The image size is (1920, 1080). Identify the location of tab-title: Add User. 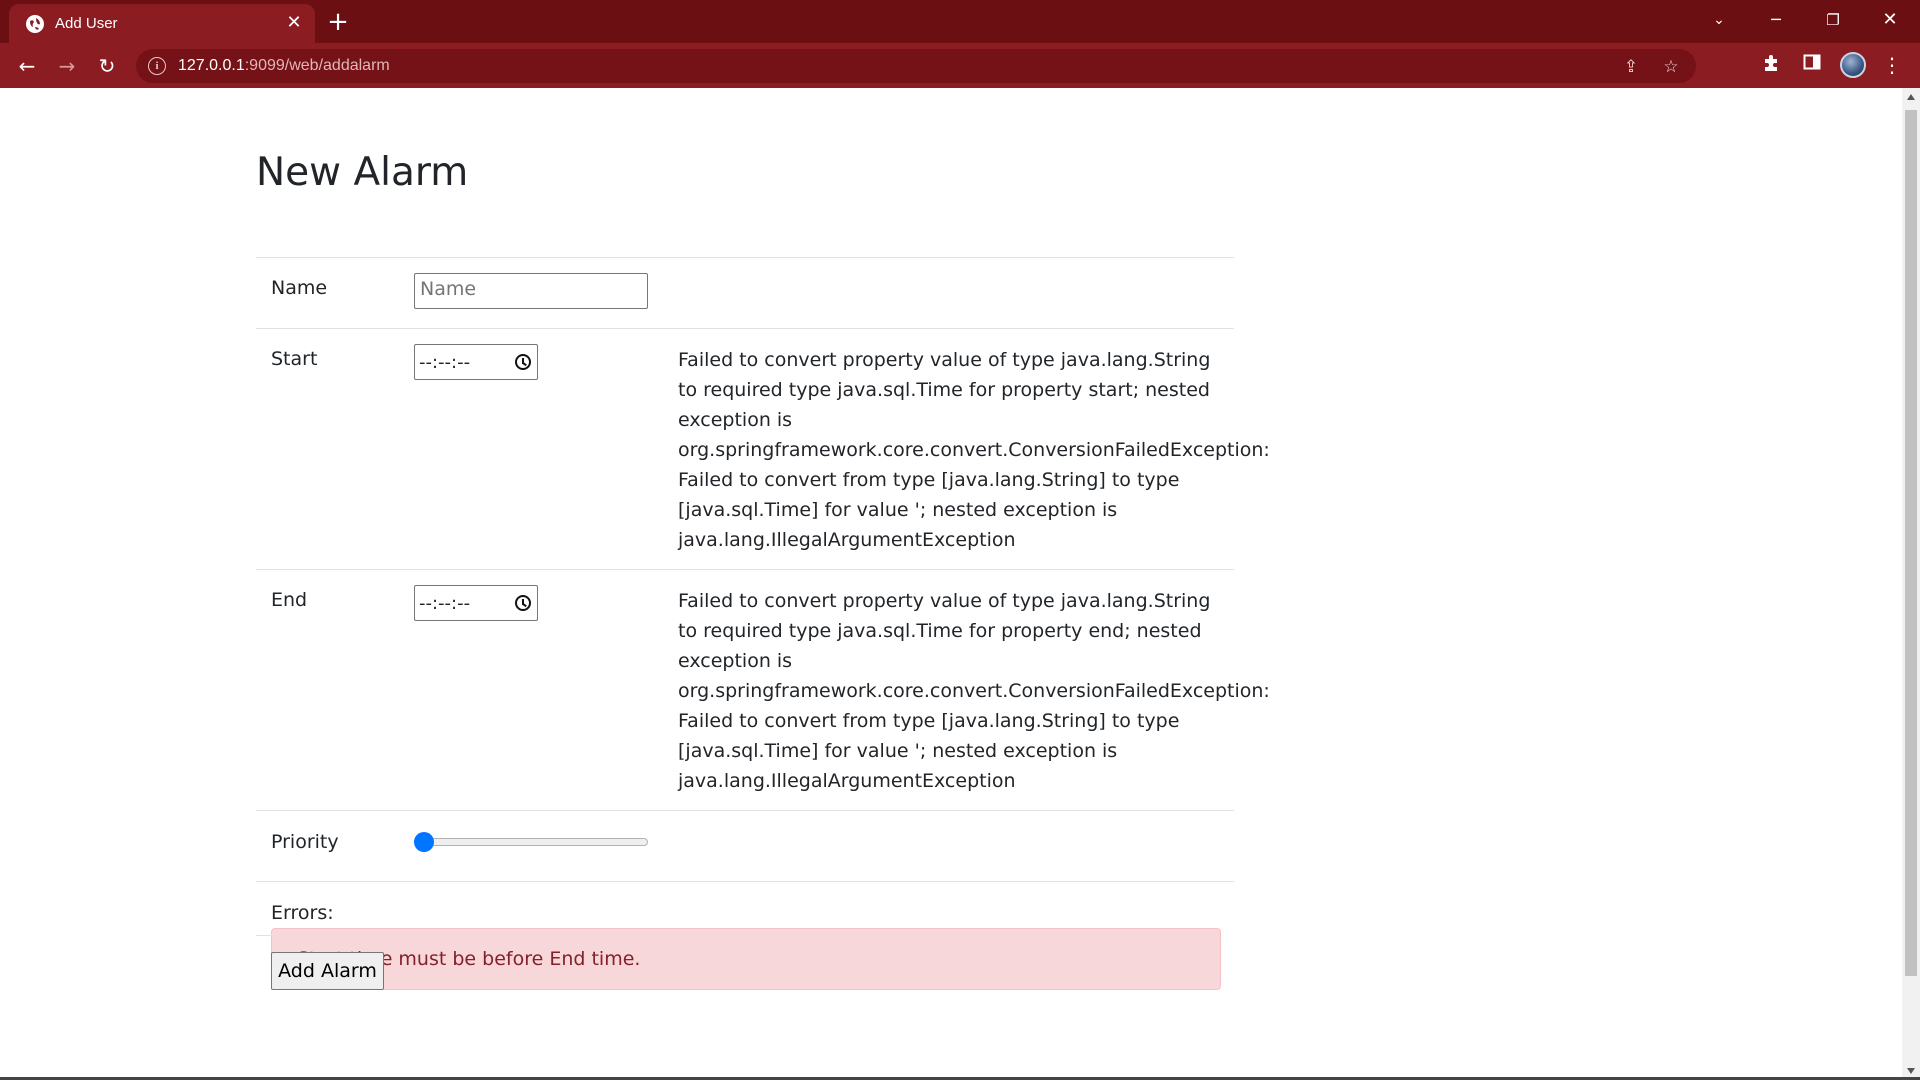
(86, 23).